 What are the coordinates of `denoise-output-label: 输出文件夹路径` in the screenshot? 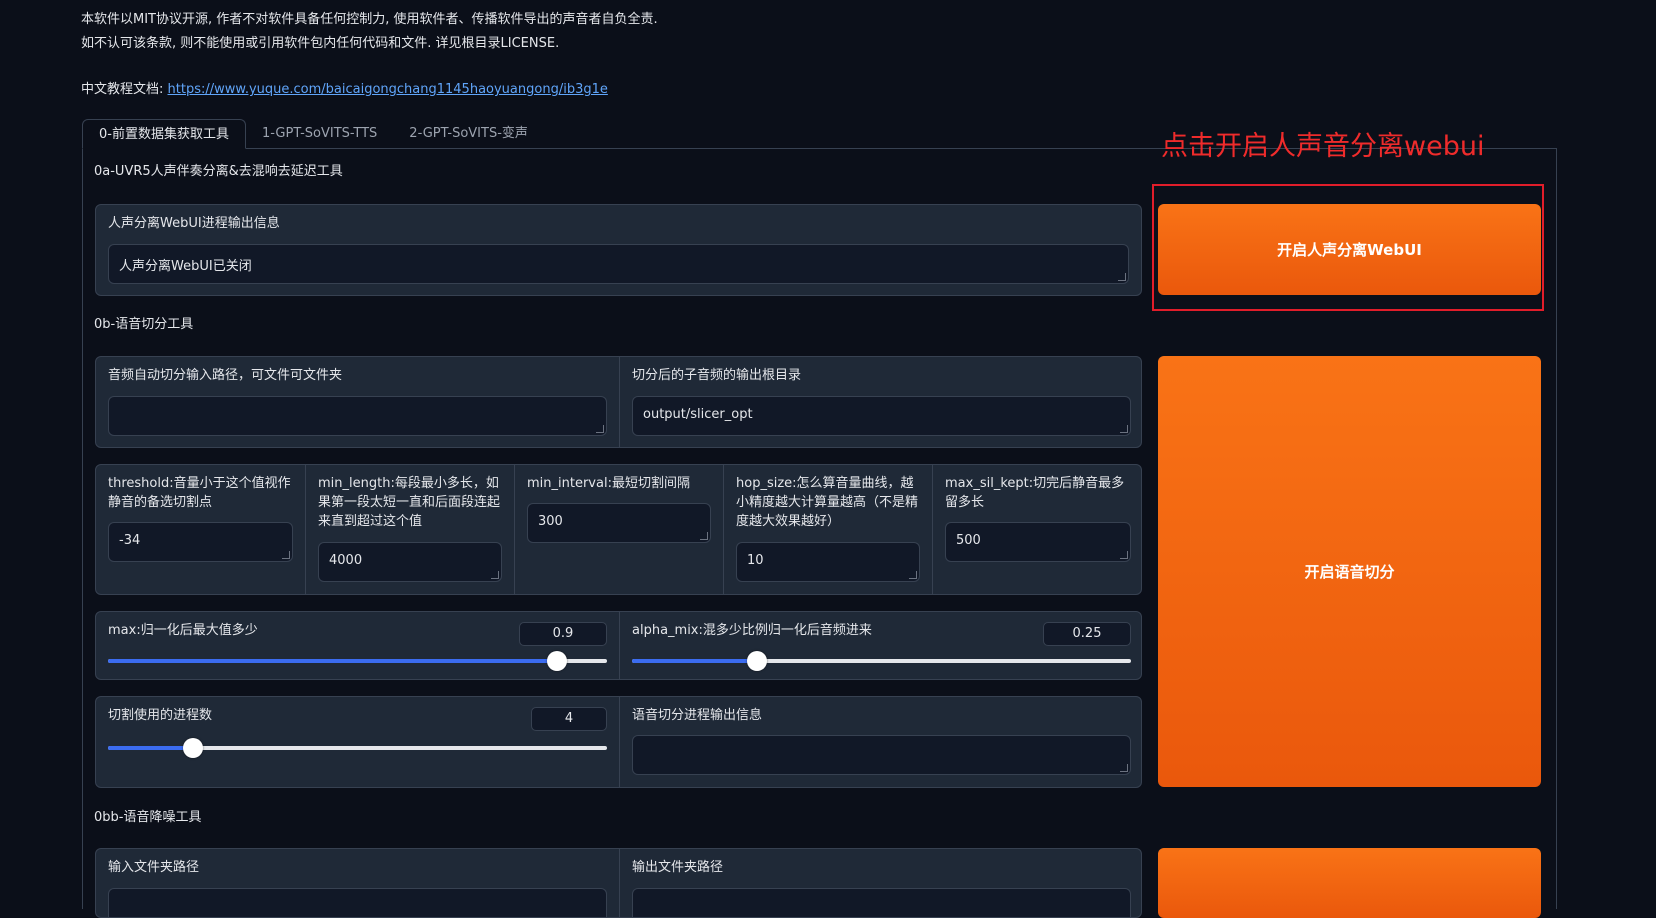 It's located at (678, 867).